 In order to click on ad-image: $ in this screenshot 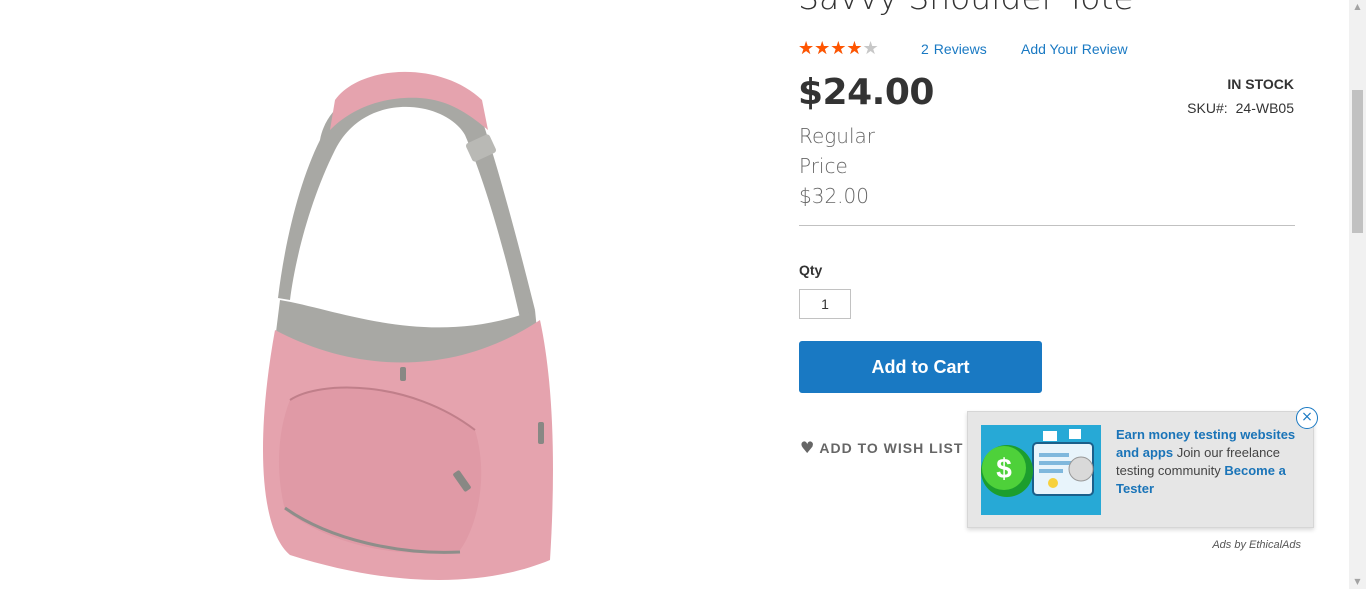, I will do `click(1041, 470)`.